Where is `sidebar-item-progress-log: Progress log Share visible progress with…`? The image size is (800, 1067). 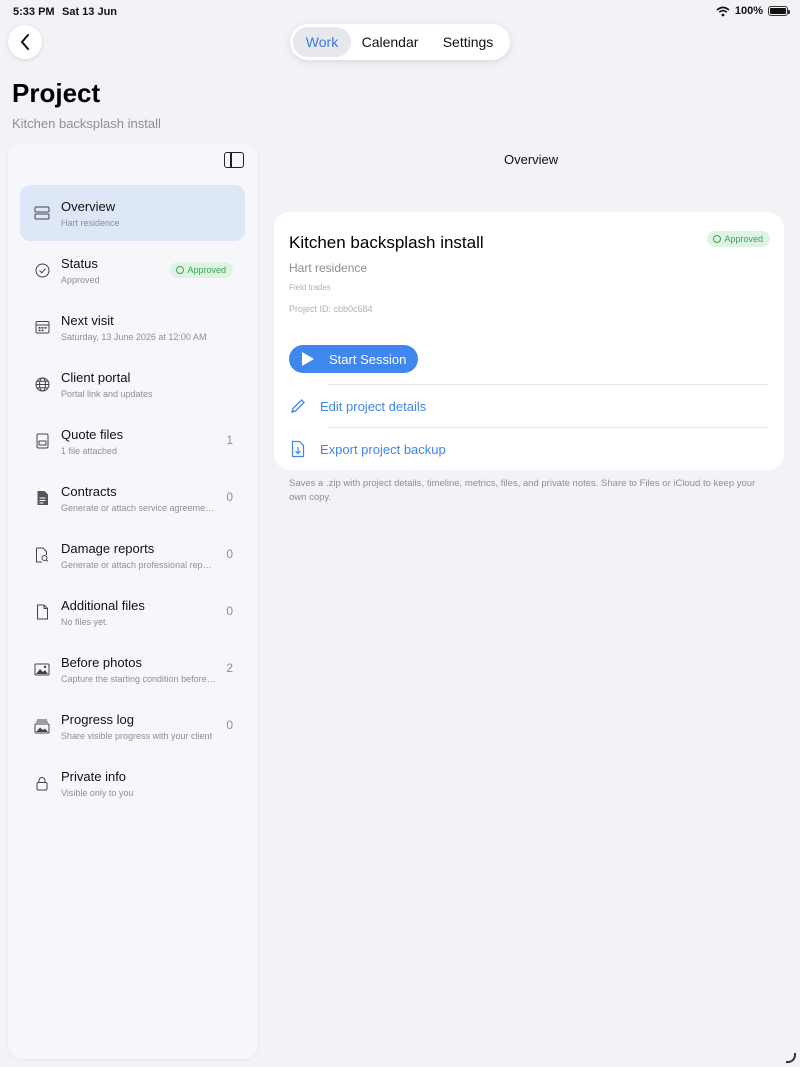 sidebar-item-progress-log: Progress log Share visible progress with… is located at coordinates (132, 726).